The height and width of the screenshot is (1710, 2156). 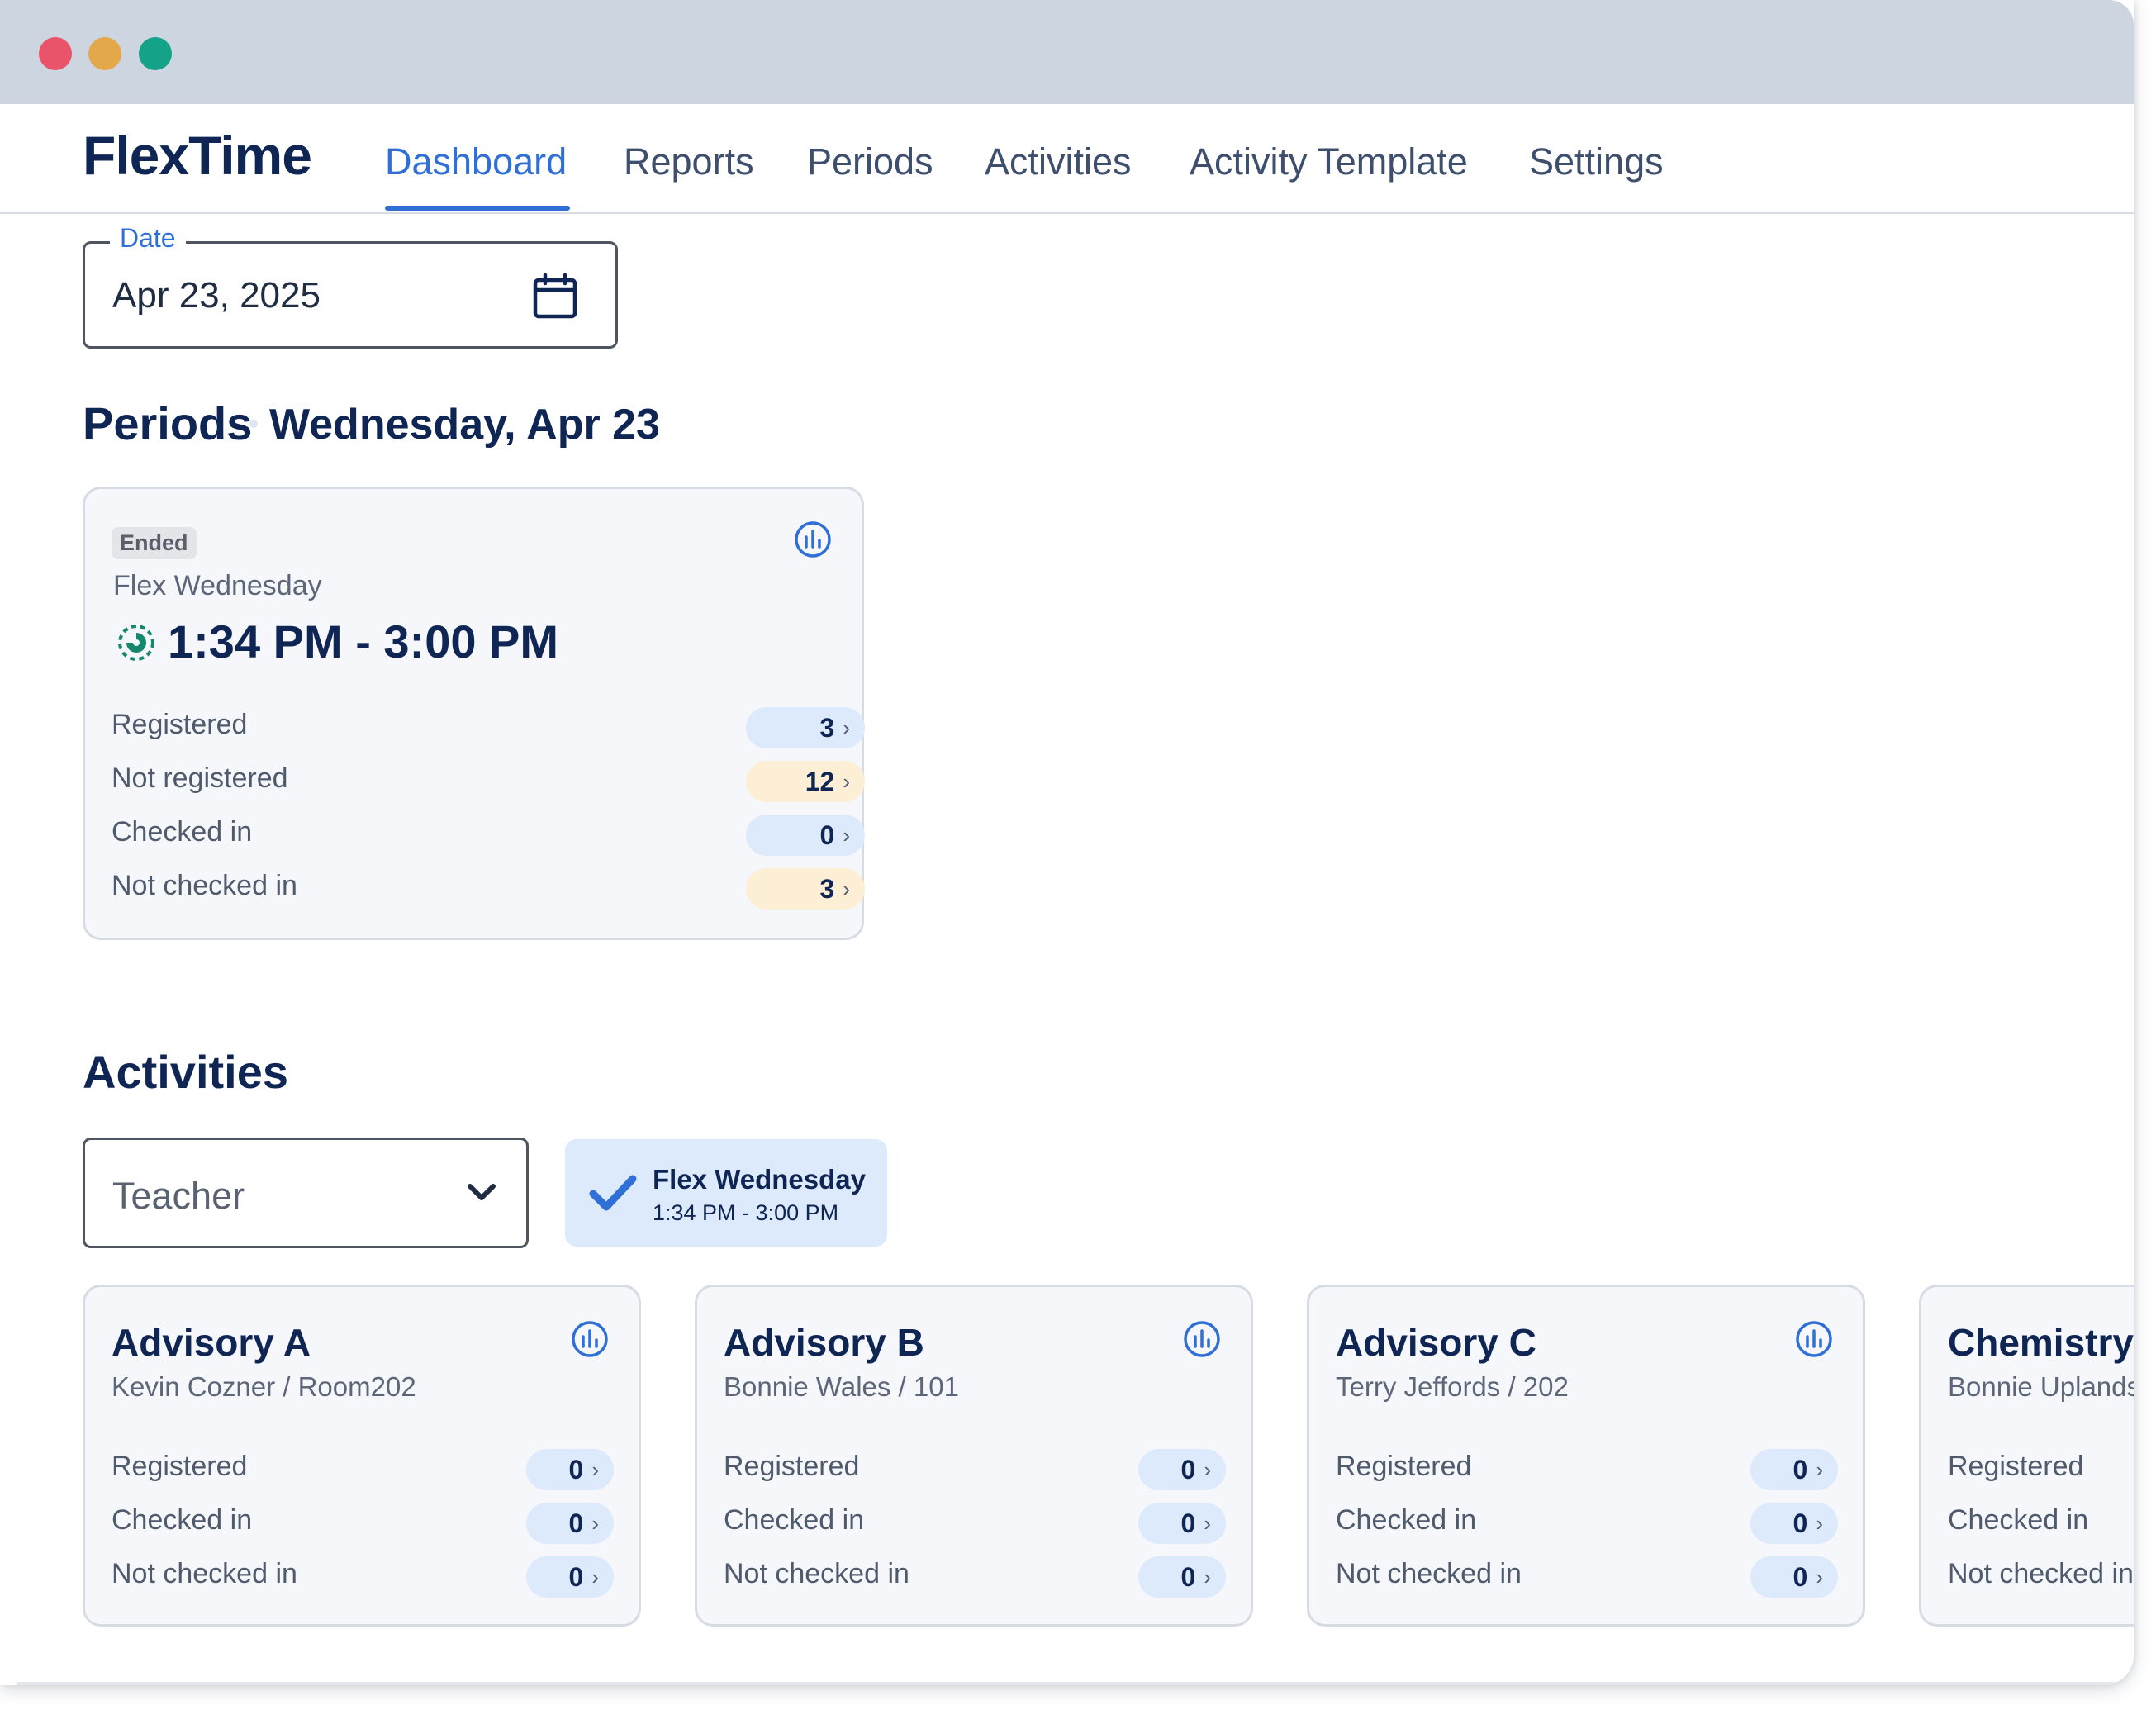 What do you see at coordinates (264, 1386) in the screenshot?
I see `activity-meta: Kevin Cozner / Room202` at bounding box center [264, 1386].